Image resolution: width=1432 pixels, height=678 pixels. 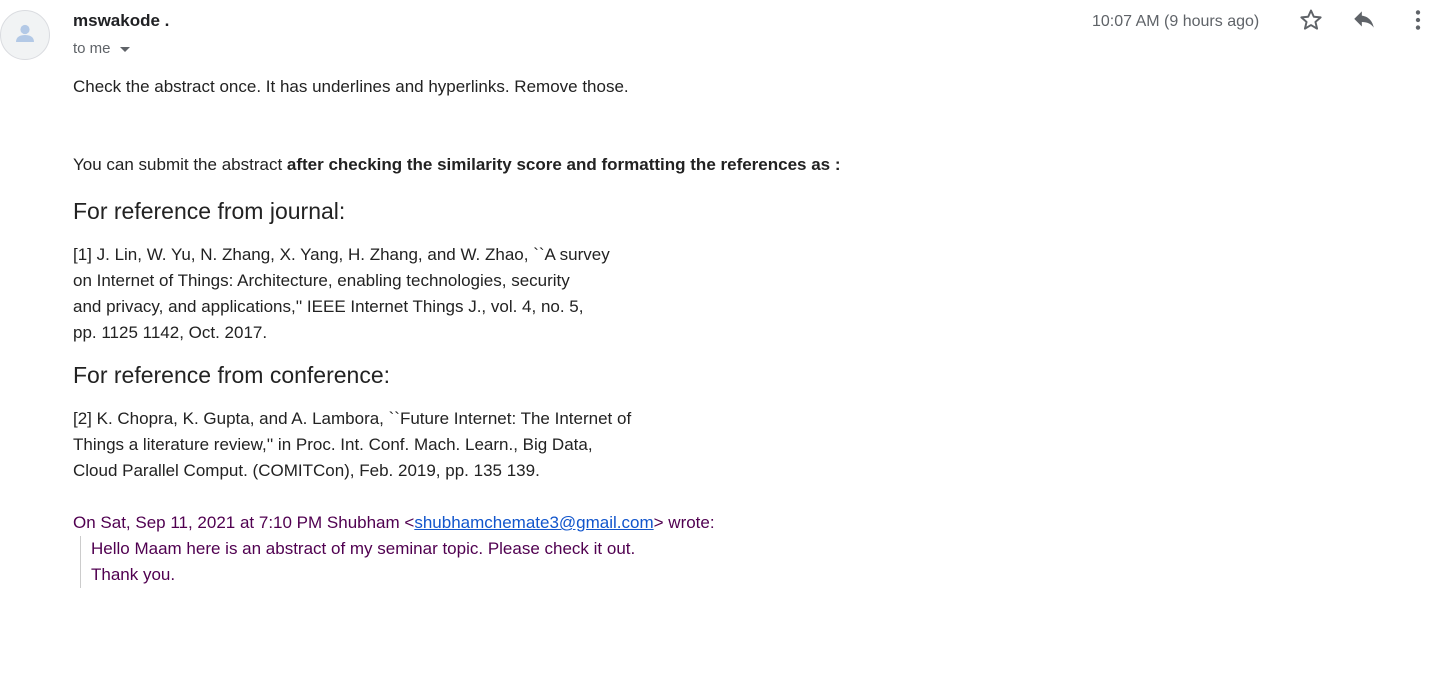 I want to click on instruction-plain-text: You can submit the abstract, so click(x=180, y=164).